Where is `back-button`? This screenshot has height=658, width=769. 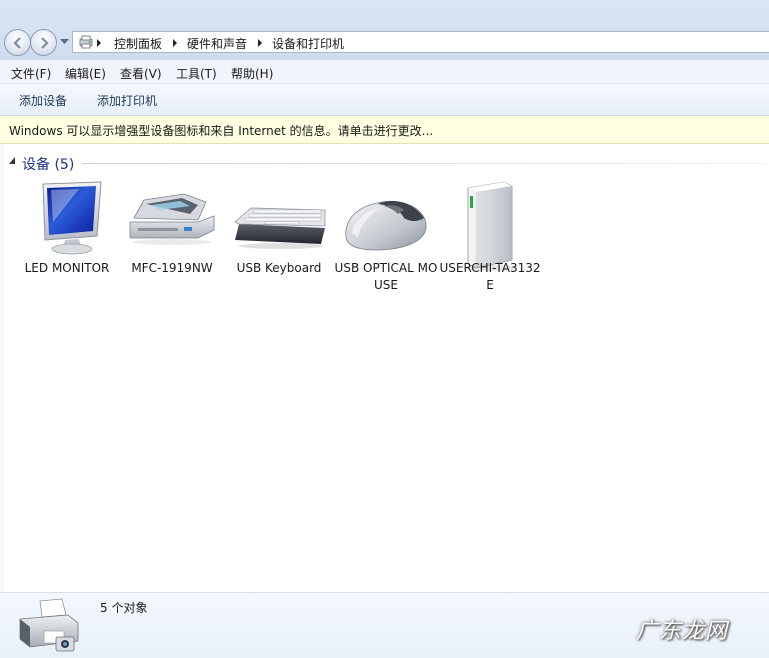 back-button is located at coordinates (17, 42).